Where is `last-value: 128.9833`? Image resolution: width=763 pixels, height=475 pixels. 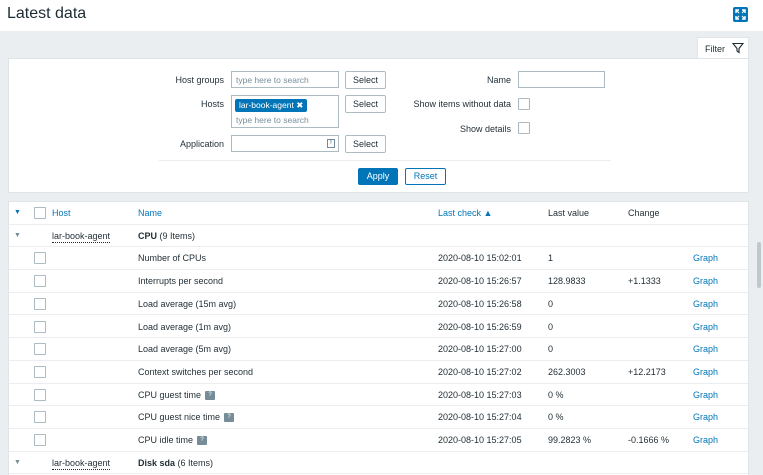
last-value: 128.9833 is located at coordinates (567, 281).